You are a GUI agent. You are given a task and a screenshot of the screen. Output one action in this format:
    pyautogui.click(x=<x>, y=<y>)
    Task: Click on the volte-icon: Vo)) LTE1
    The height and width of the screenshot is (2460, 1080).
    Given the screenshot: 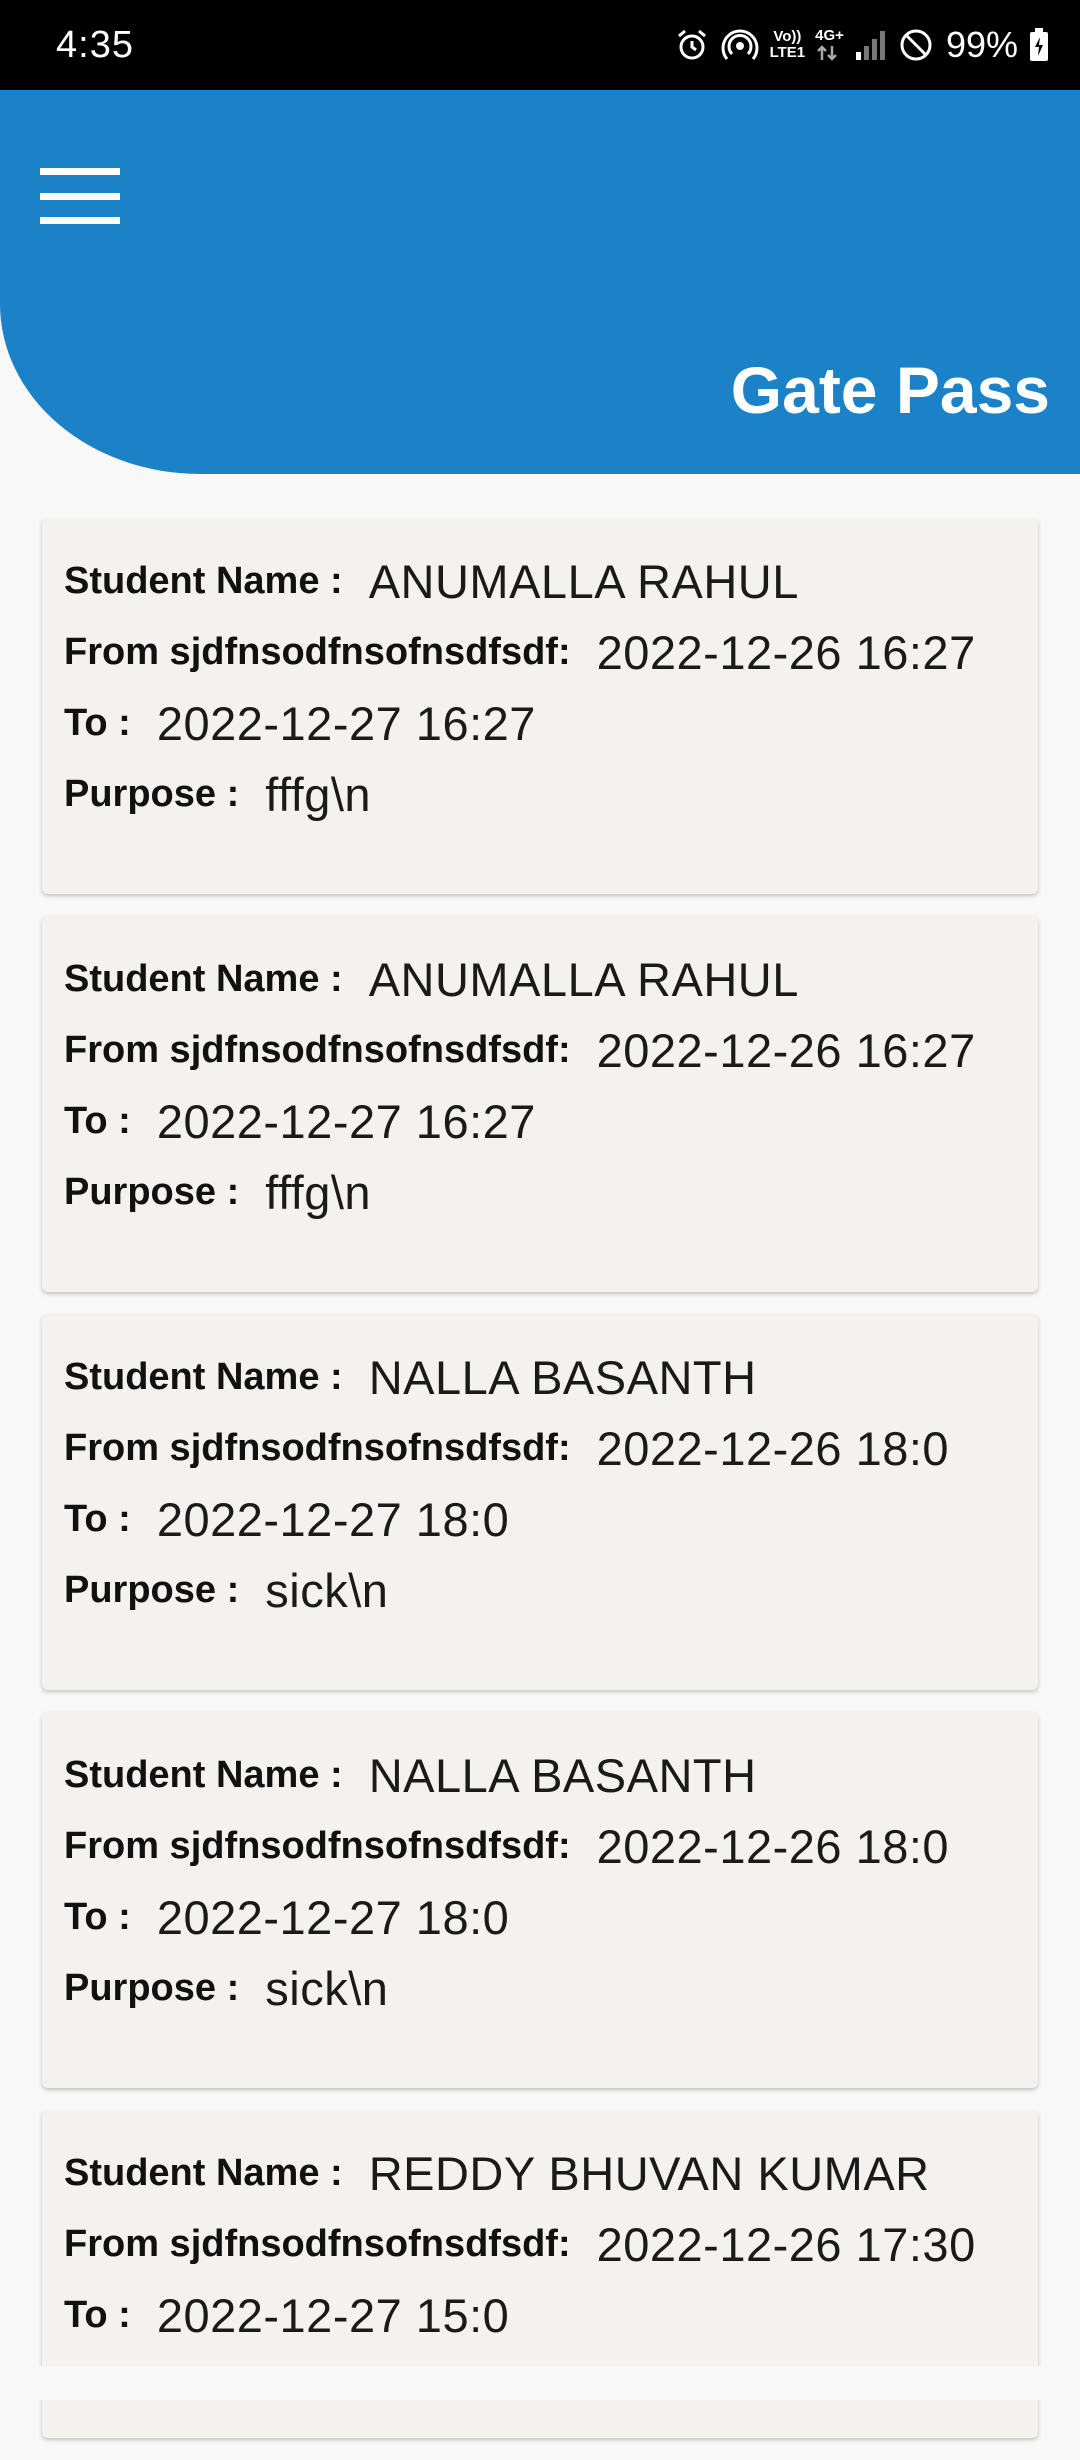 What is the action you would take?
    pyautogui.click(x=788, y=45)
    